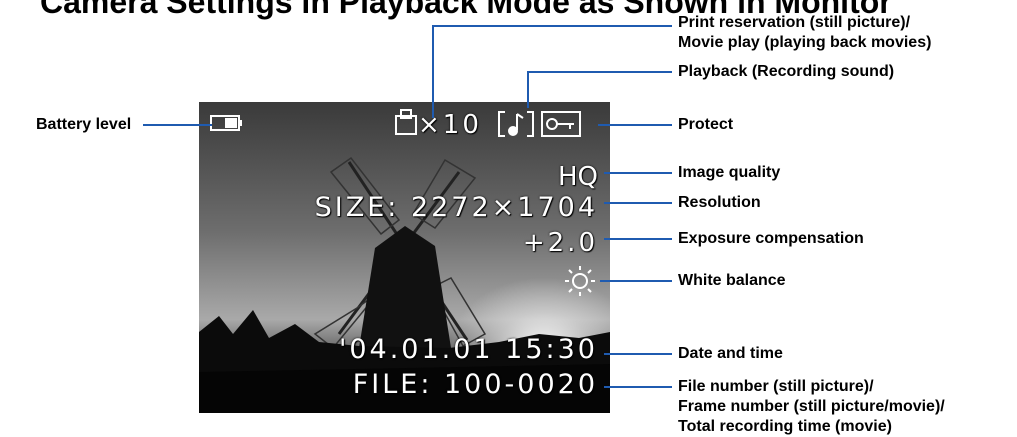 The width and height of the screenshot is (1017, 437). I want to click on label-print-line1: Print reservation (still picture)/, so click(794, 22).